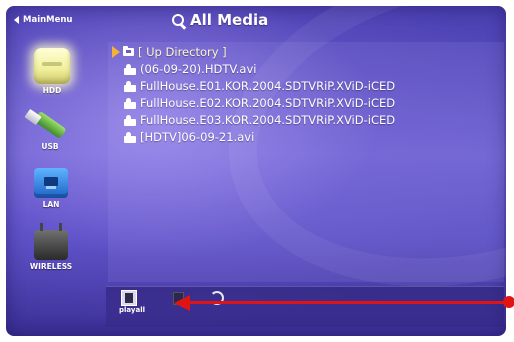 This screenshot has height=342, width=514. What do you see at coordinates (268, 120) in the screenshot?
I see `file-name: FullHouse.E03.KOR.2004.SDTVRiP.XViD-iCED` at bounding box center [268, 120].